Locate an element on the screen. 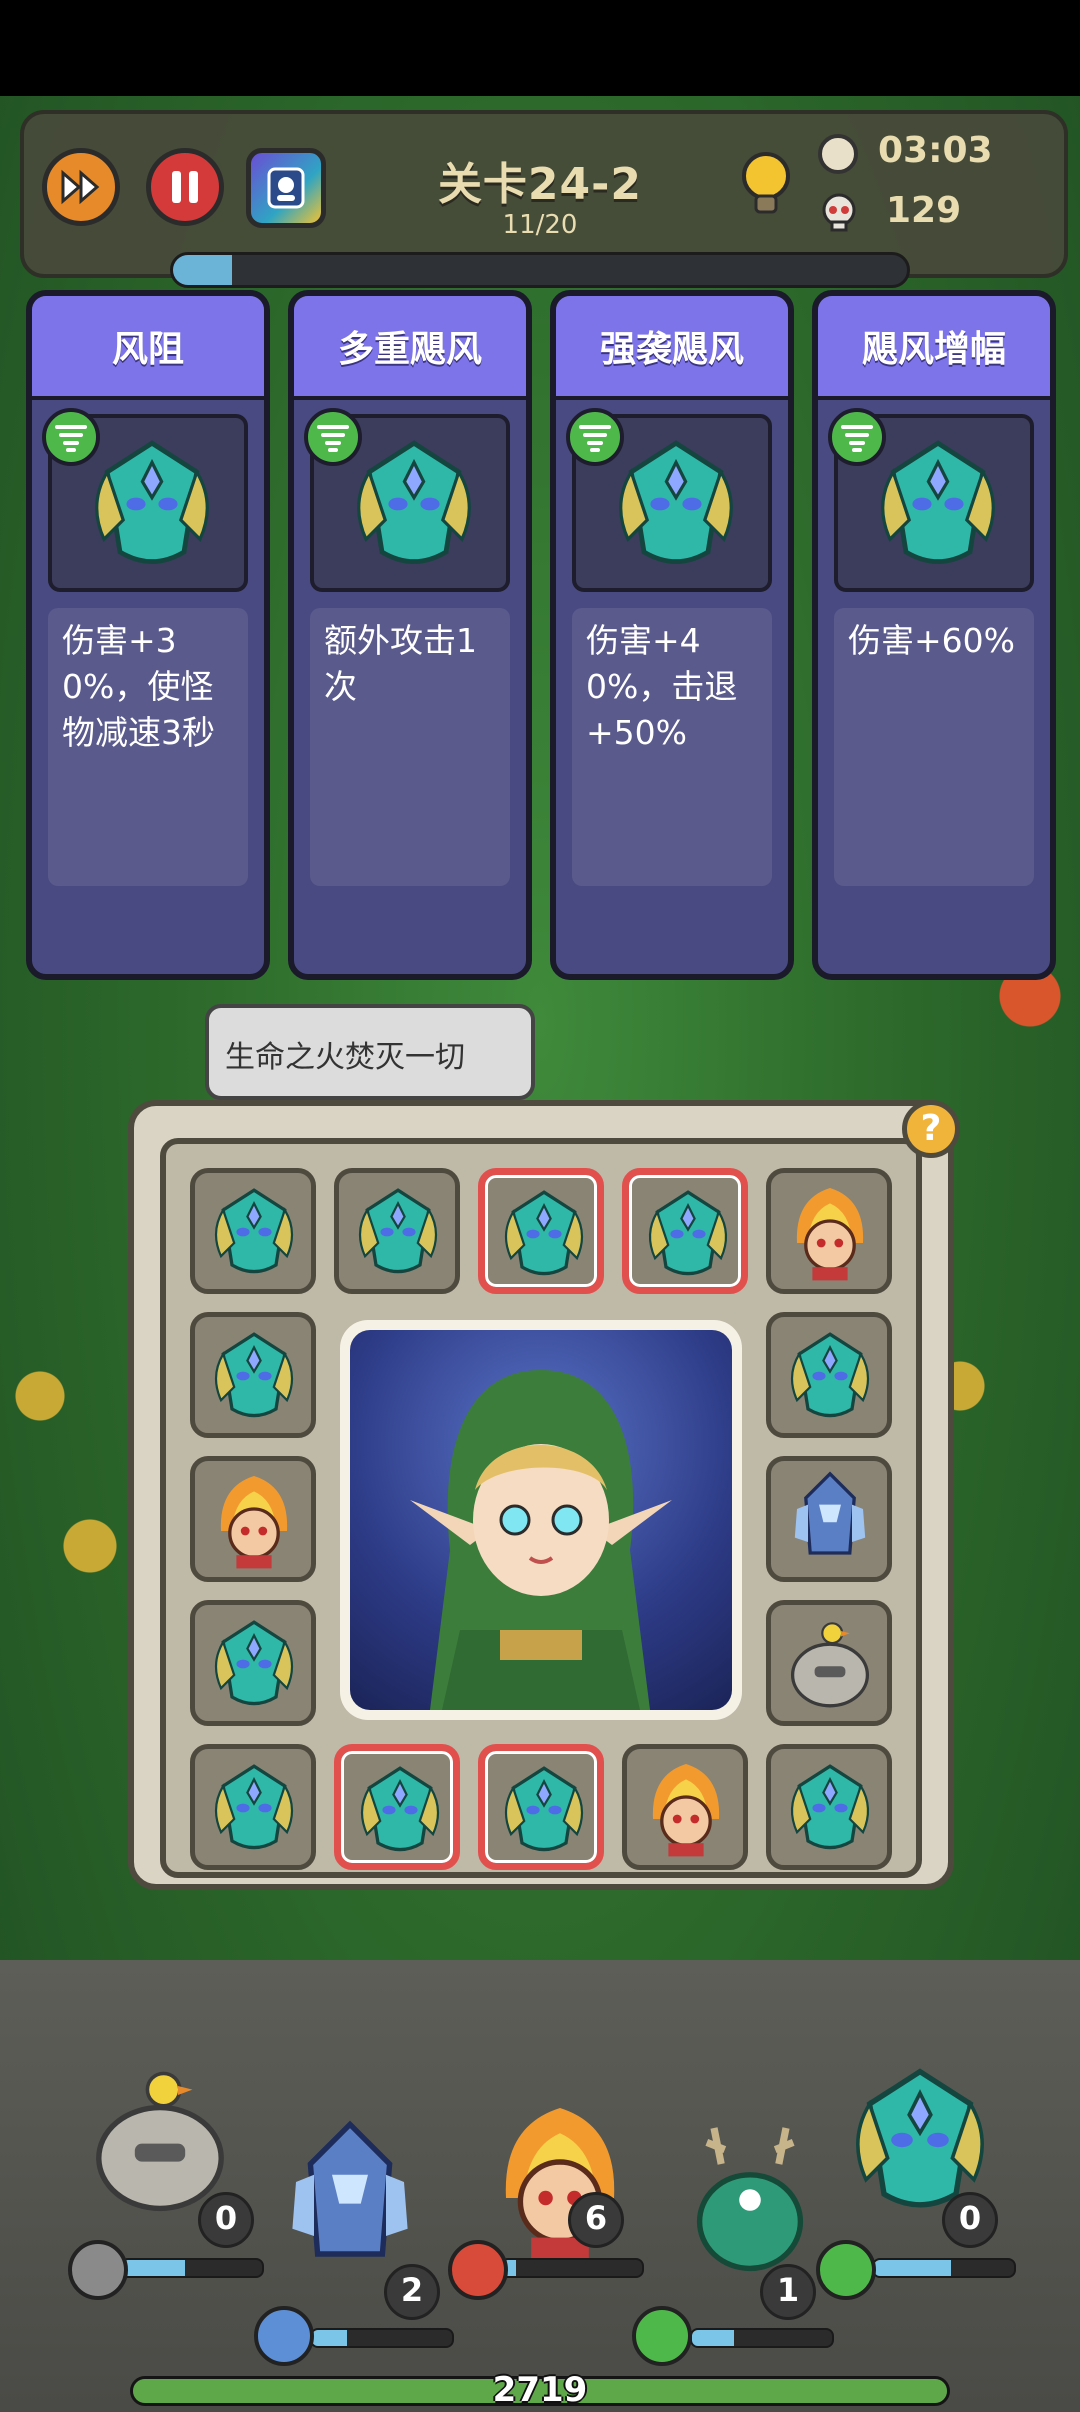 The image size is (1080, 2412). fast-forward-button is located at coordinates (81, 187).